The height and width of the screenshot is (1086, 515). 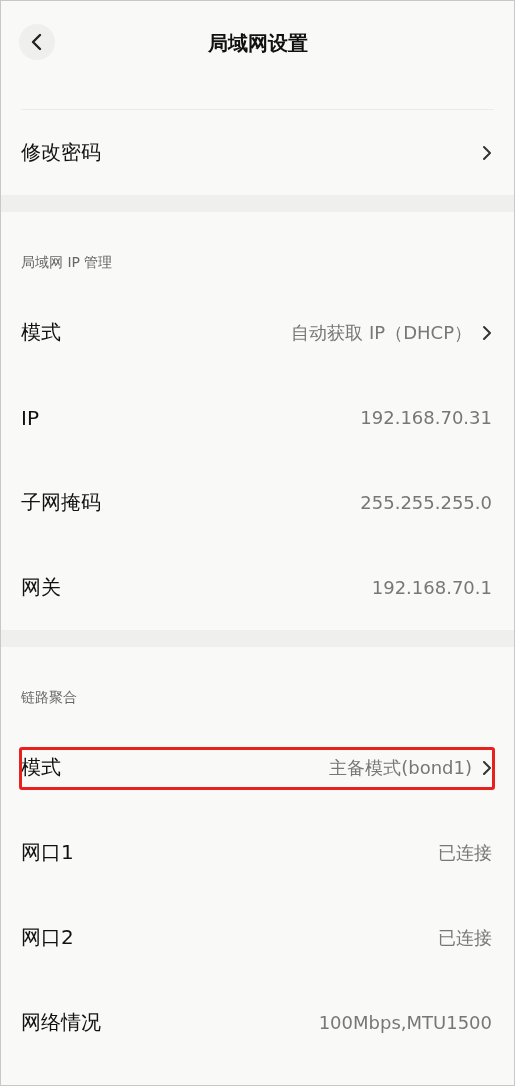 I want to click on row-label: 网口1, so click(x=47, y=852).